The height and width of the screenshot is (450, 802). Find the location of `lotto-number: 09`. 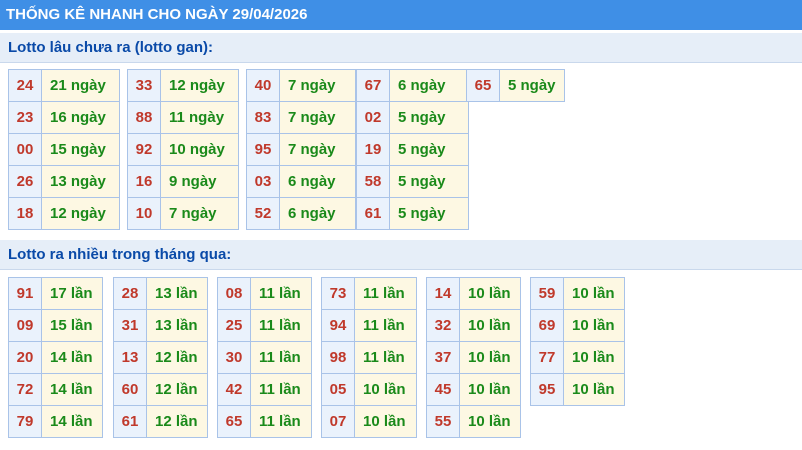

lotto-number: 09 is located at coordinates (25, 325).